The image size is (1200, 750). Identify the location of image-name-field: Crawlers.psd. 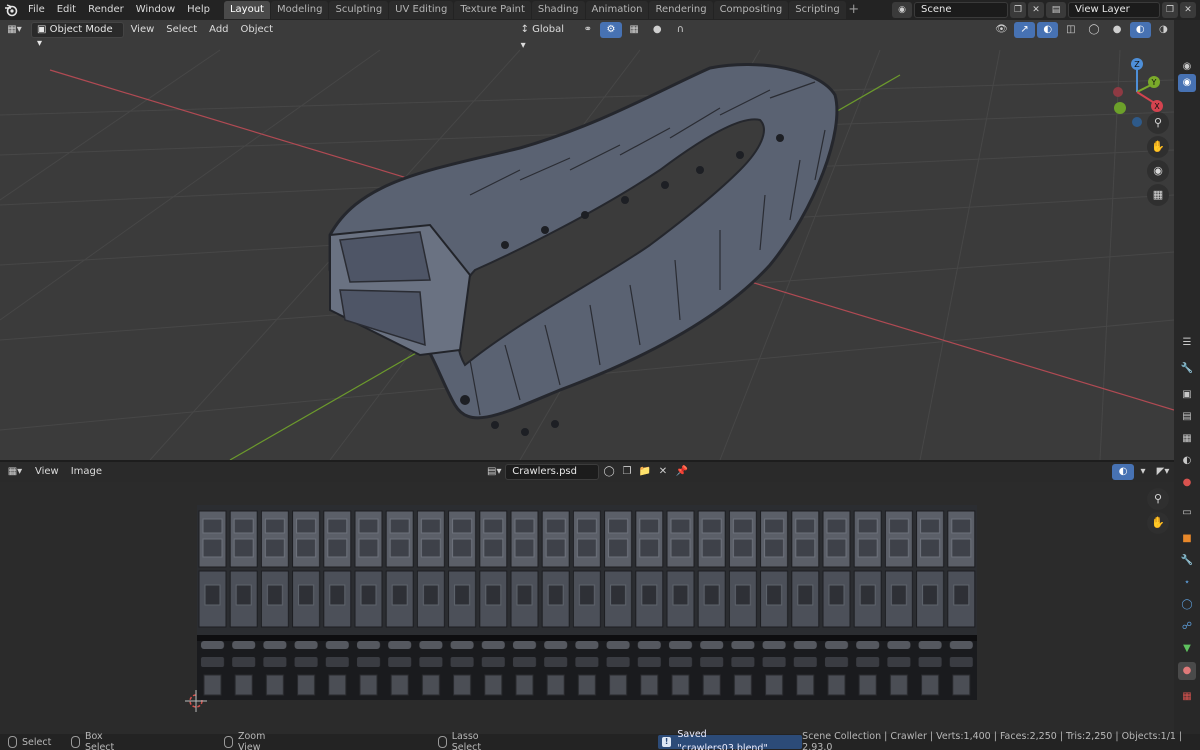
(552, 472).